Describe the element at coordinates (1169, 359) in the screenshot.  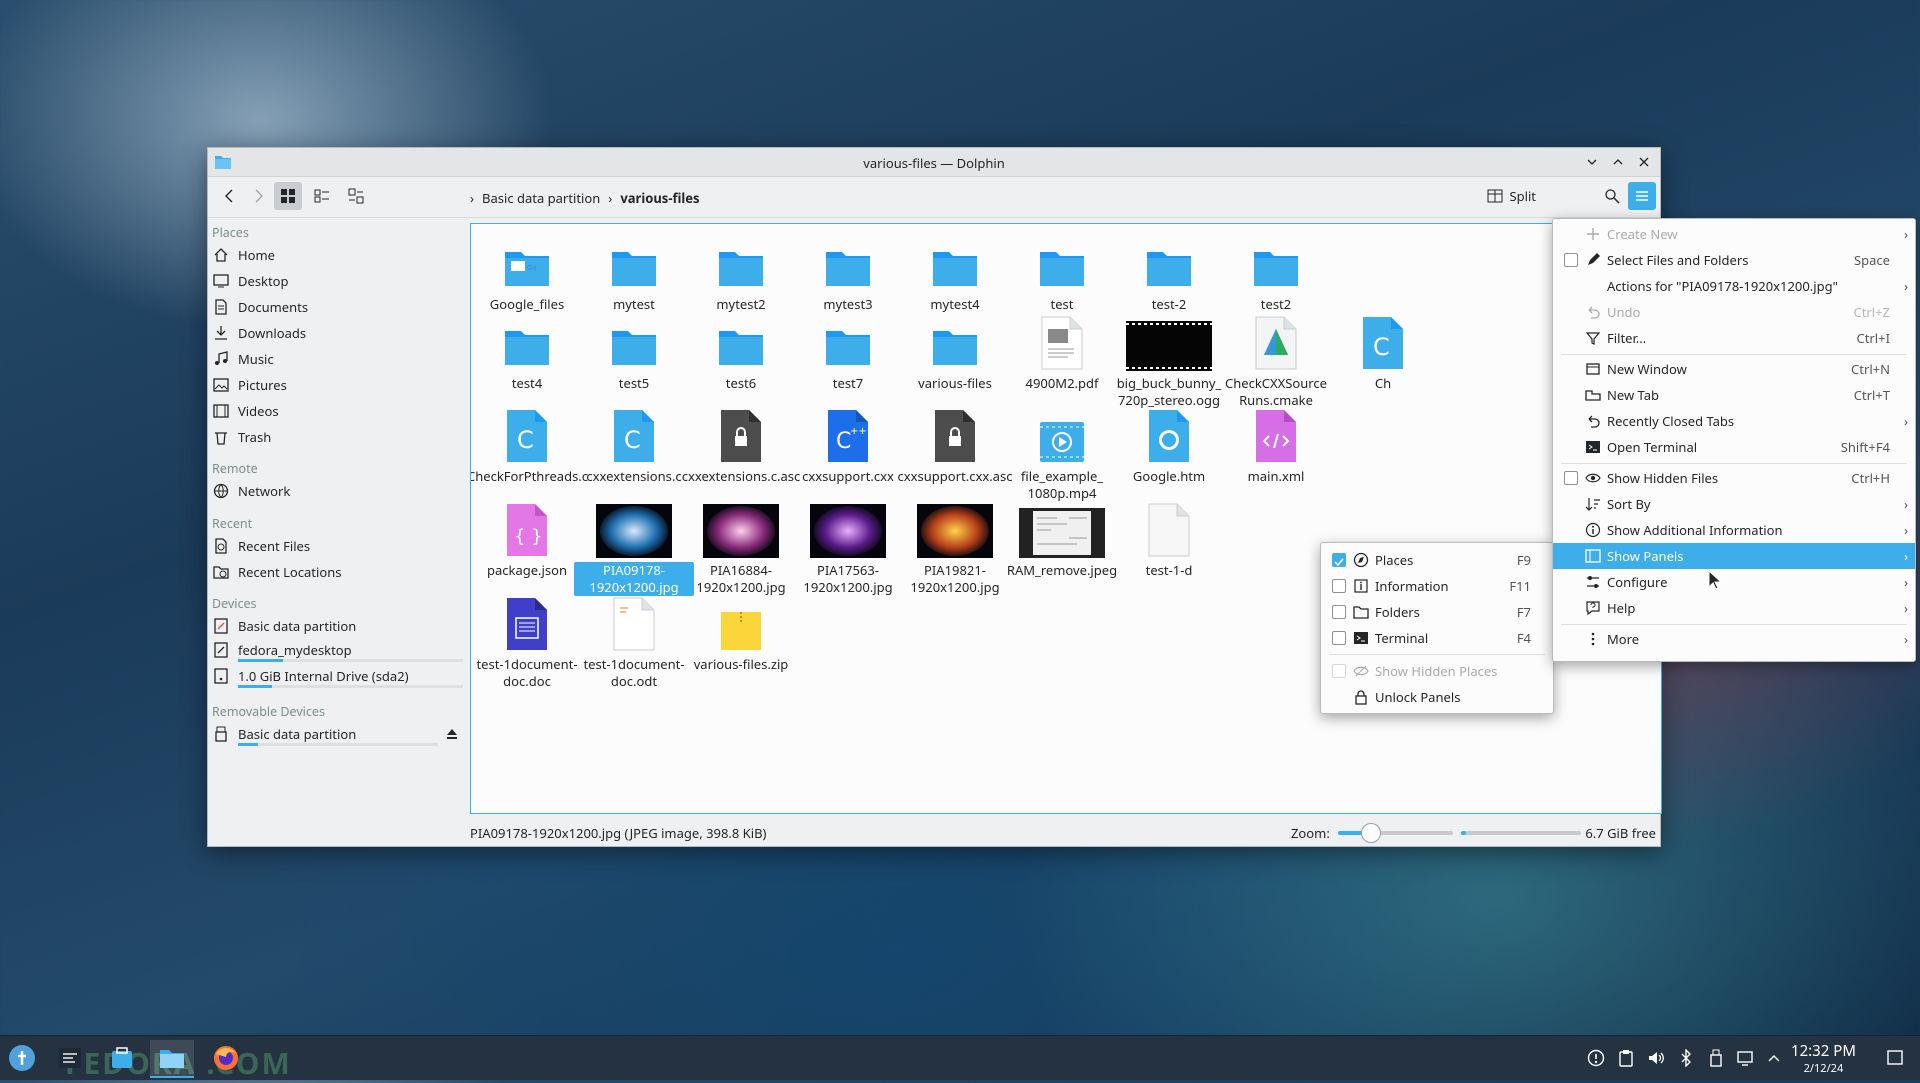
I see `file-item: big_buck_bunny_ 720p_stereo.ogg` at that location.